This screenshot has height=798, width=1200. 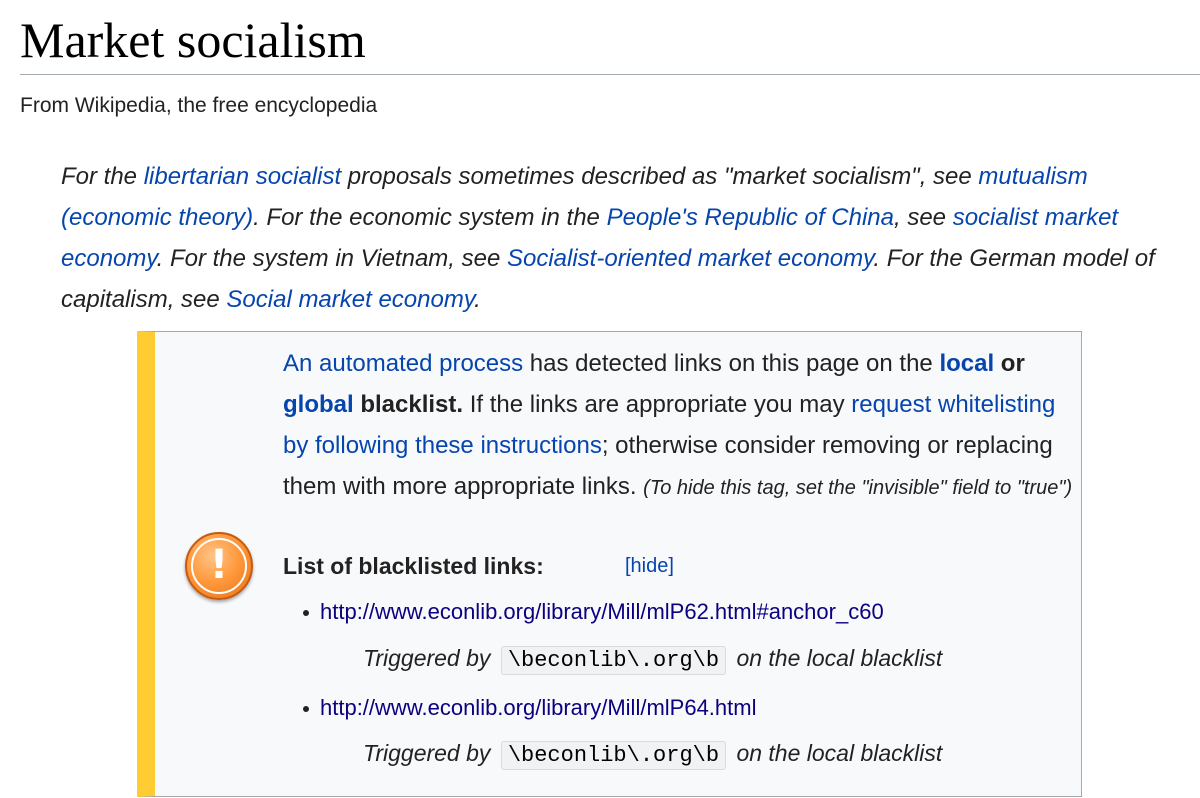 What do you see at coordinates (1009, 363) in the screenshot?
I see `notice-or: or` at bounding box center [1009, 363].